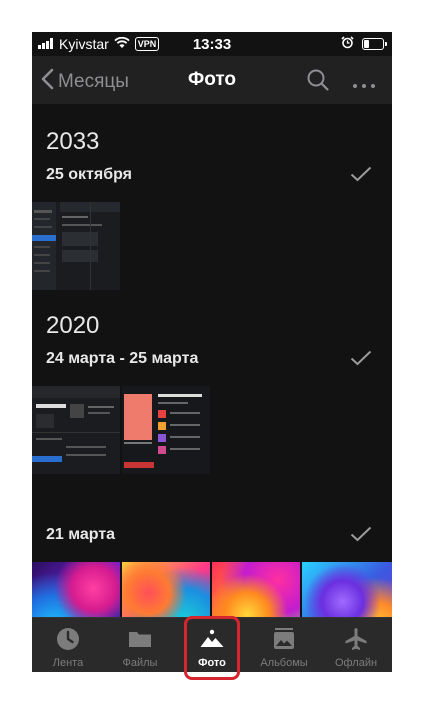 This screenshot has width=424, height=703. What do you see at coordinates (140, 663) in the screenshot?
I see `tab-label: Файлы` at bounding box center [140, 663].